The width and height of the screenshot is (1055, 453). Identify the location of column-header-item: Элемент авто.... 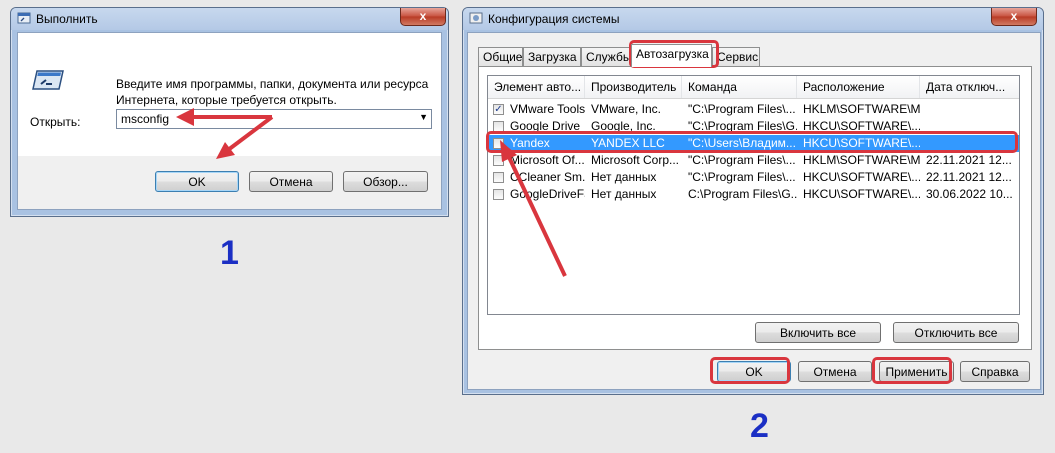
(536, 87).